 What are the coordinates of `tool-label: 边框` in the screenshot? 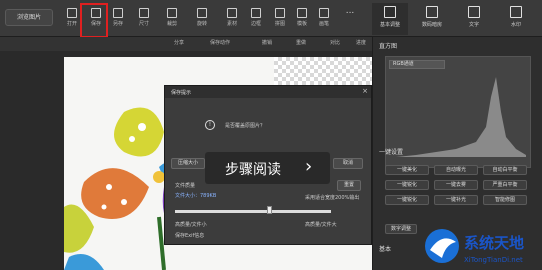 It's located at (255, 24).